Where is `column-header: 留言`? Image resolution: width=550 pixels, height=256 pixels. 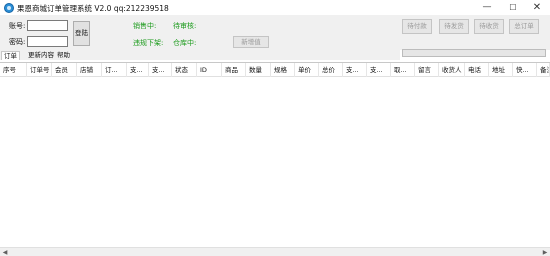 column-header: 留言 is located at coordinates (427, 70).